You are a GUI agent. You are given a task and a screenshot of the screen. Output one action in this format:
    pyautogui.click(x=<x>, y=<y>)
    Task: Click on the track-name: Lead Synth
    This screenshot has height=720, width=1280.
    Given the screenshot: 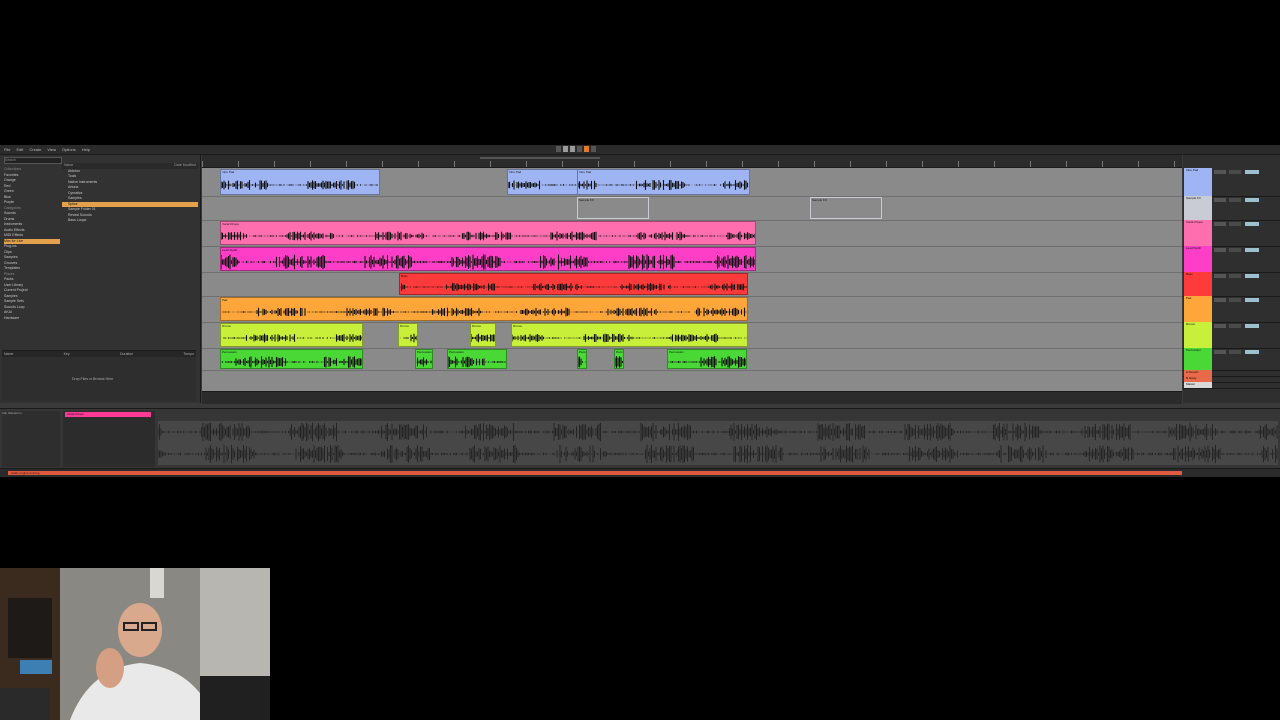 What is the action you would take?
    pyautogui.click(x=1193, y=248)
    